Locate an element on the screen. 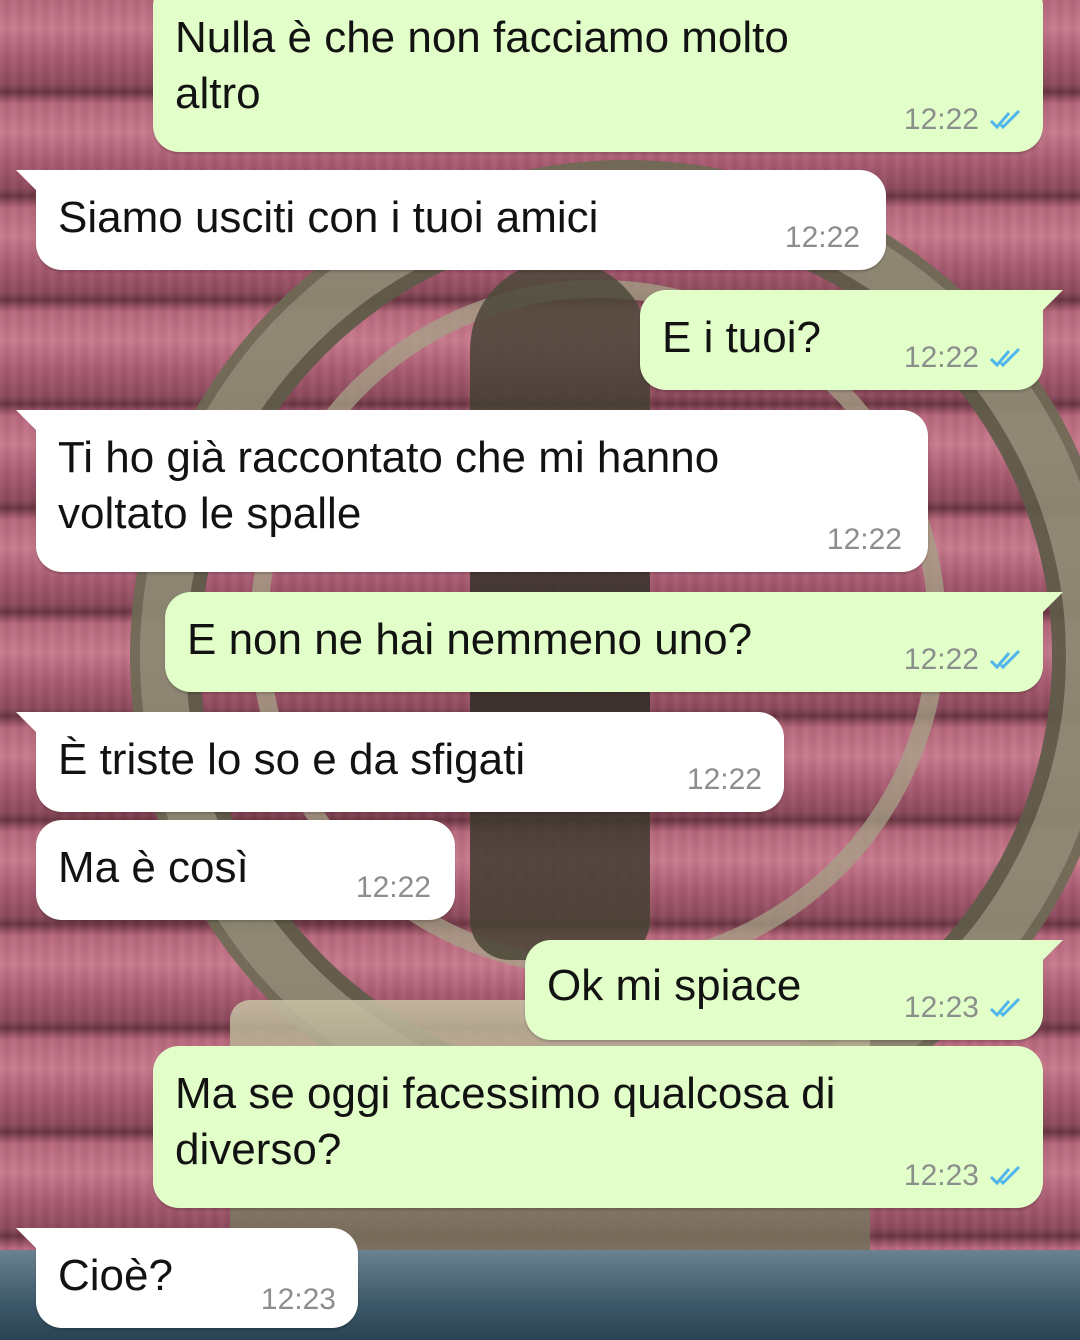 The height and width of the screenshot is (1340, 1080). message-text: Siamo usciti con i tuoi amici is located at coordinates (328, 217).